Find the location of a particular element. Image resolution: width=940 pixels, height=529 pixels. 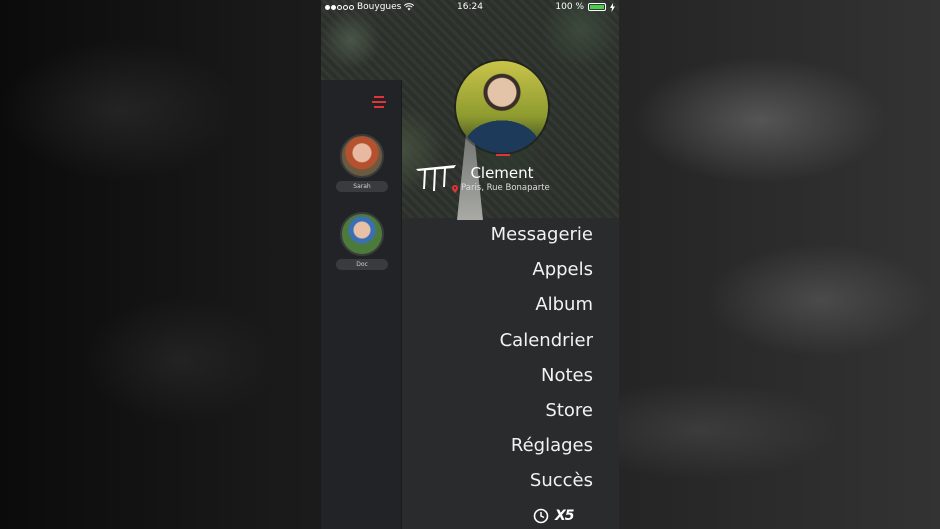

profile-accent-line is located at coordinates (503, 155).